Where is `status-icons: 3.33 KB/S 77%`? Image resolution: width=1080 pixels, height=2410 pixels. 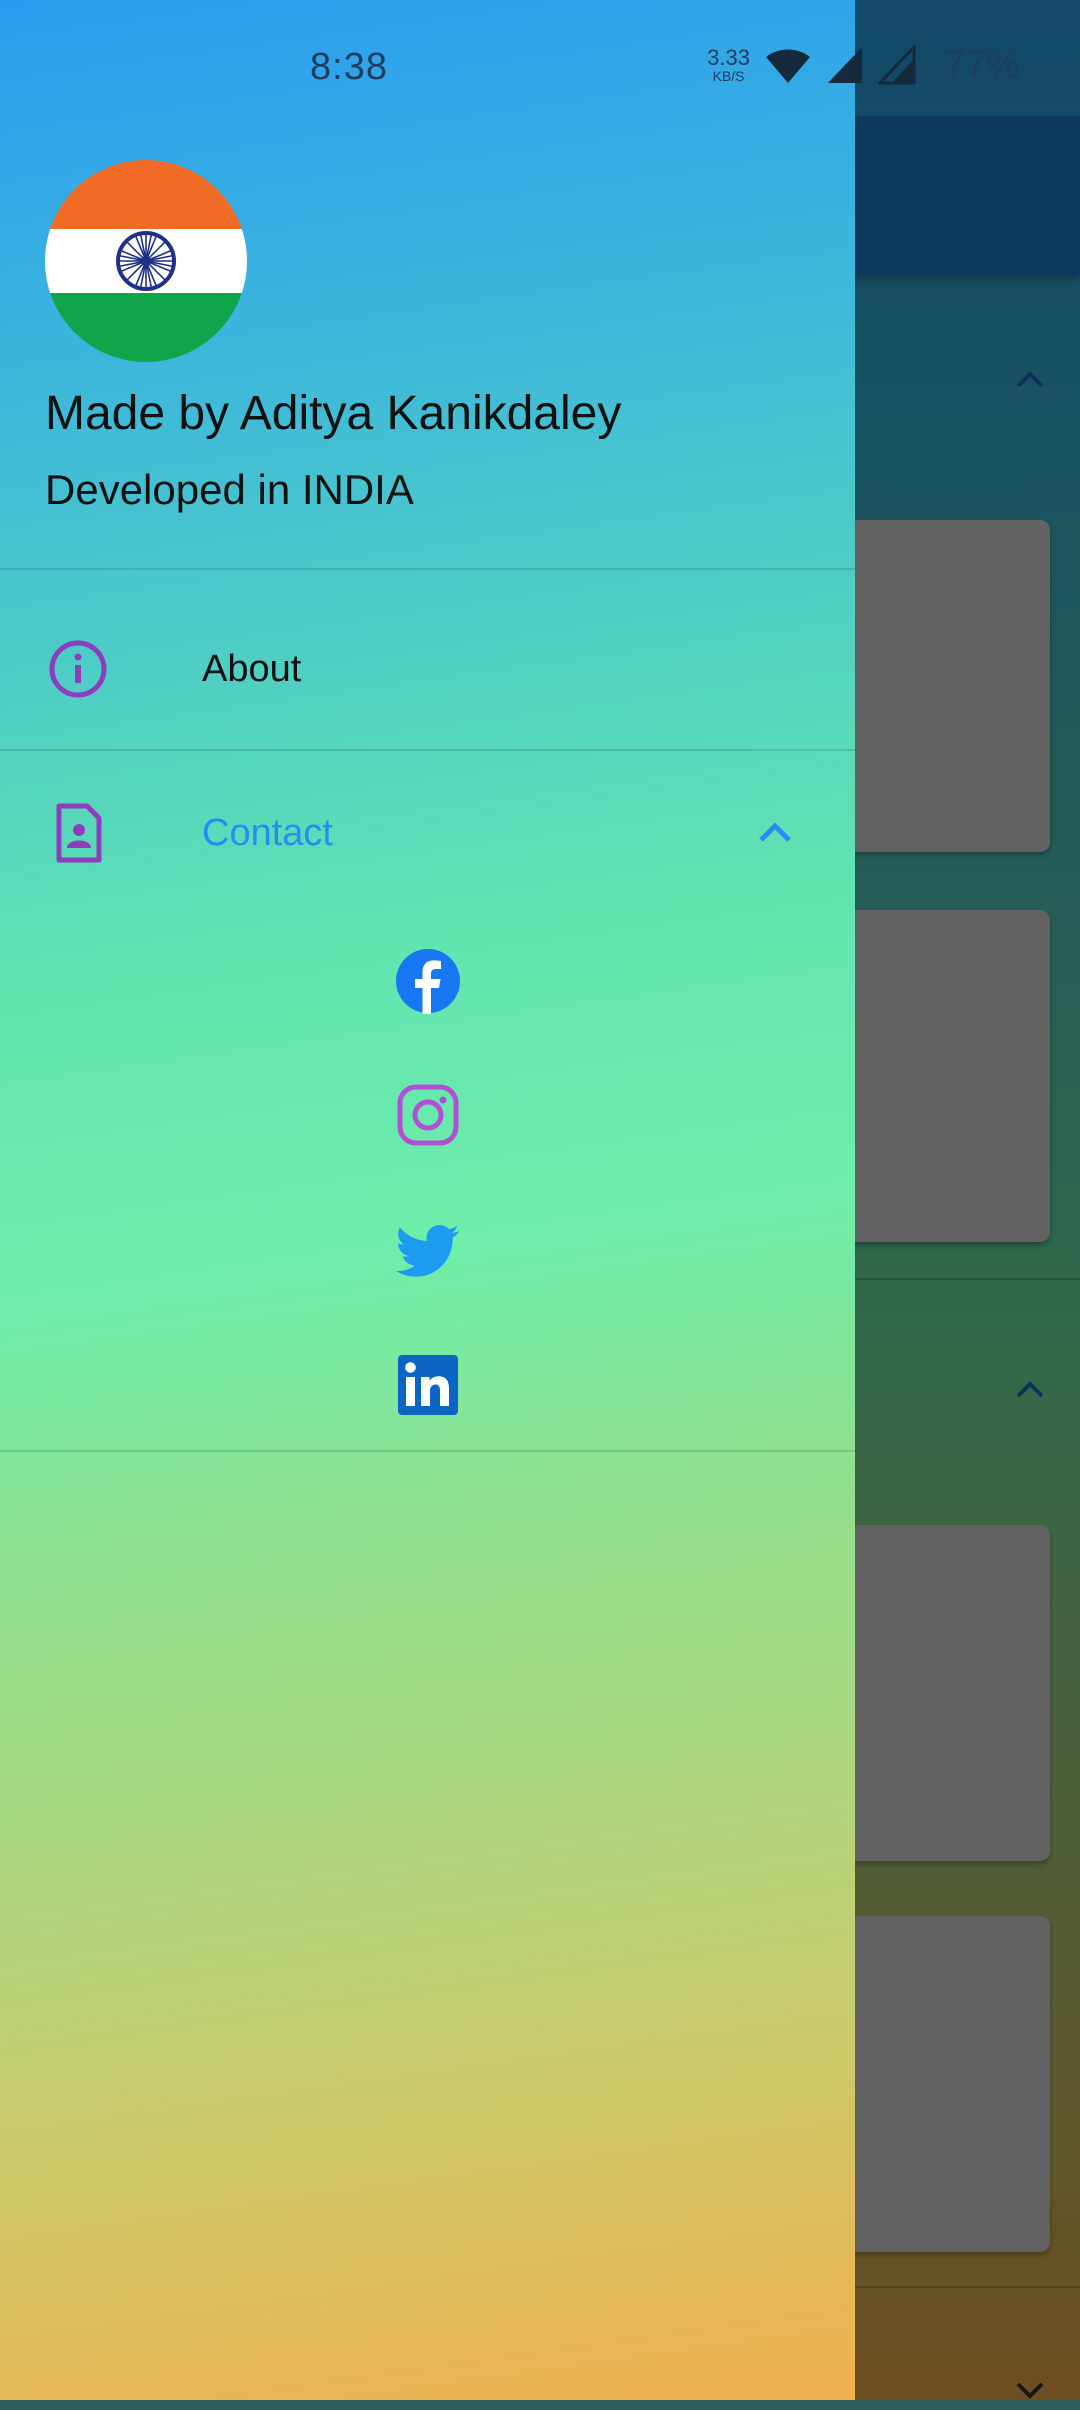 status-icons: 3.33 KB/S 77% is located at coordinates (863, 65).